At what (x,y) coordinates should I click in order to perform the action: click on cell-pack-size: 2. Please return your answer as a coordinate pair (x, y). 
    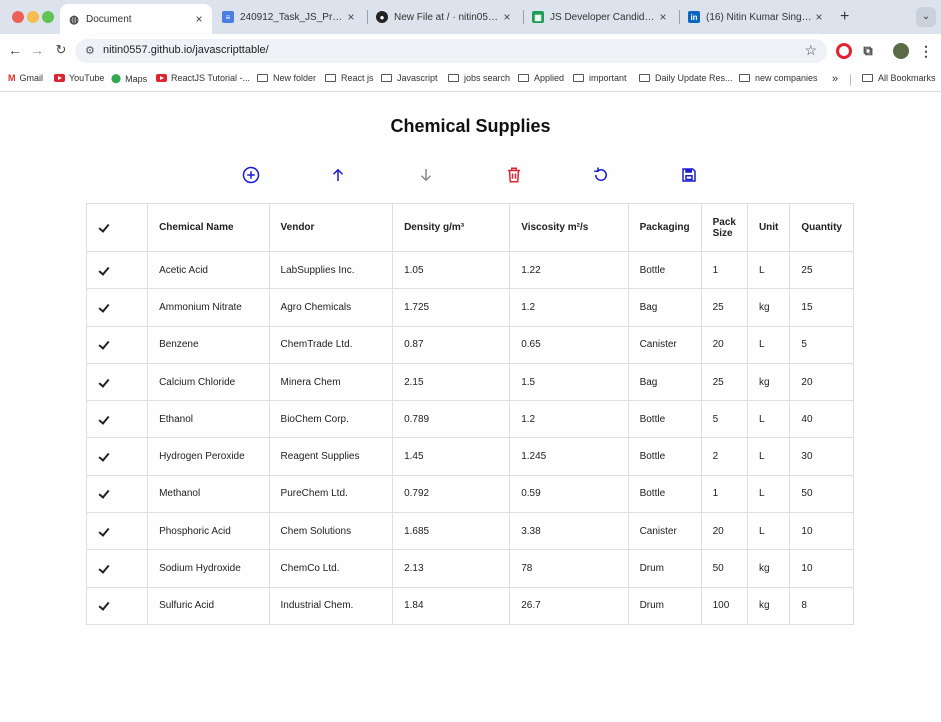
    Looking at the image, I should click on (724, 456).